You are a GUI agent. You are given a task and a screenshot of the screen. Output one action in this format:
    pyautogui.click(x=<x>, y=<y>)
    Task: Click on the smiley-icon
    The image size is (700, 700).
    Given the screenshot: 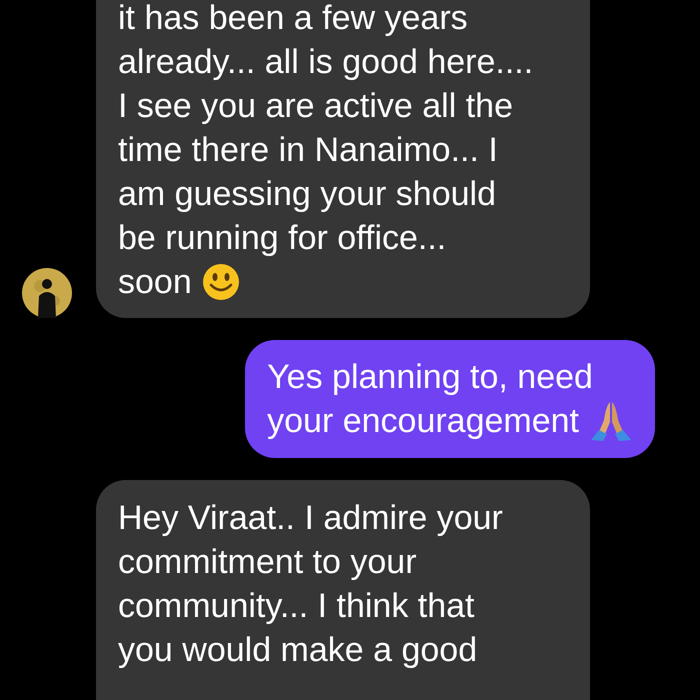 What is the action you would take?
    pyautogui.click(x=221, y=282)
    